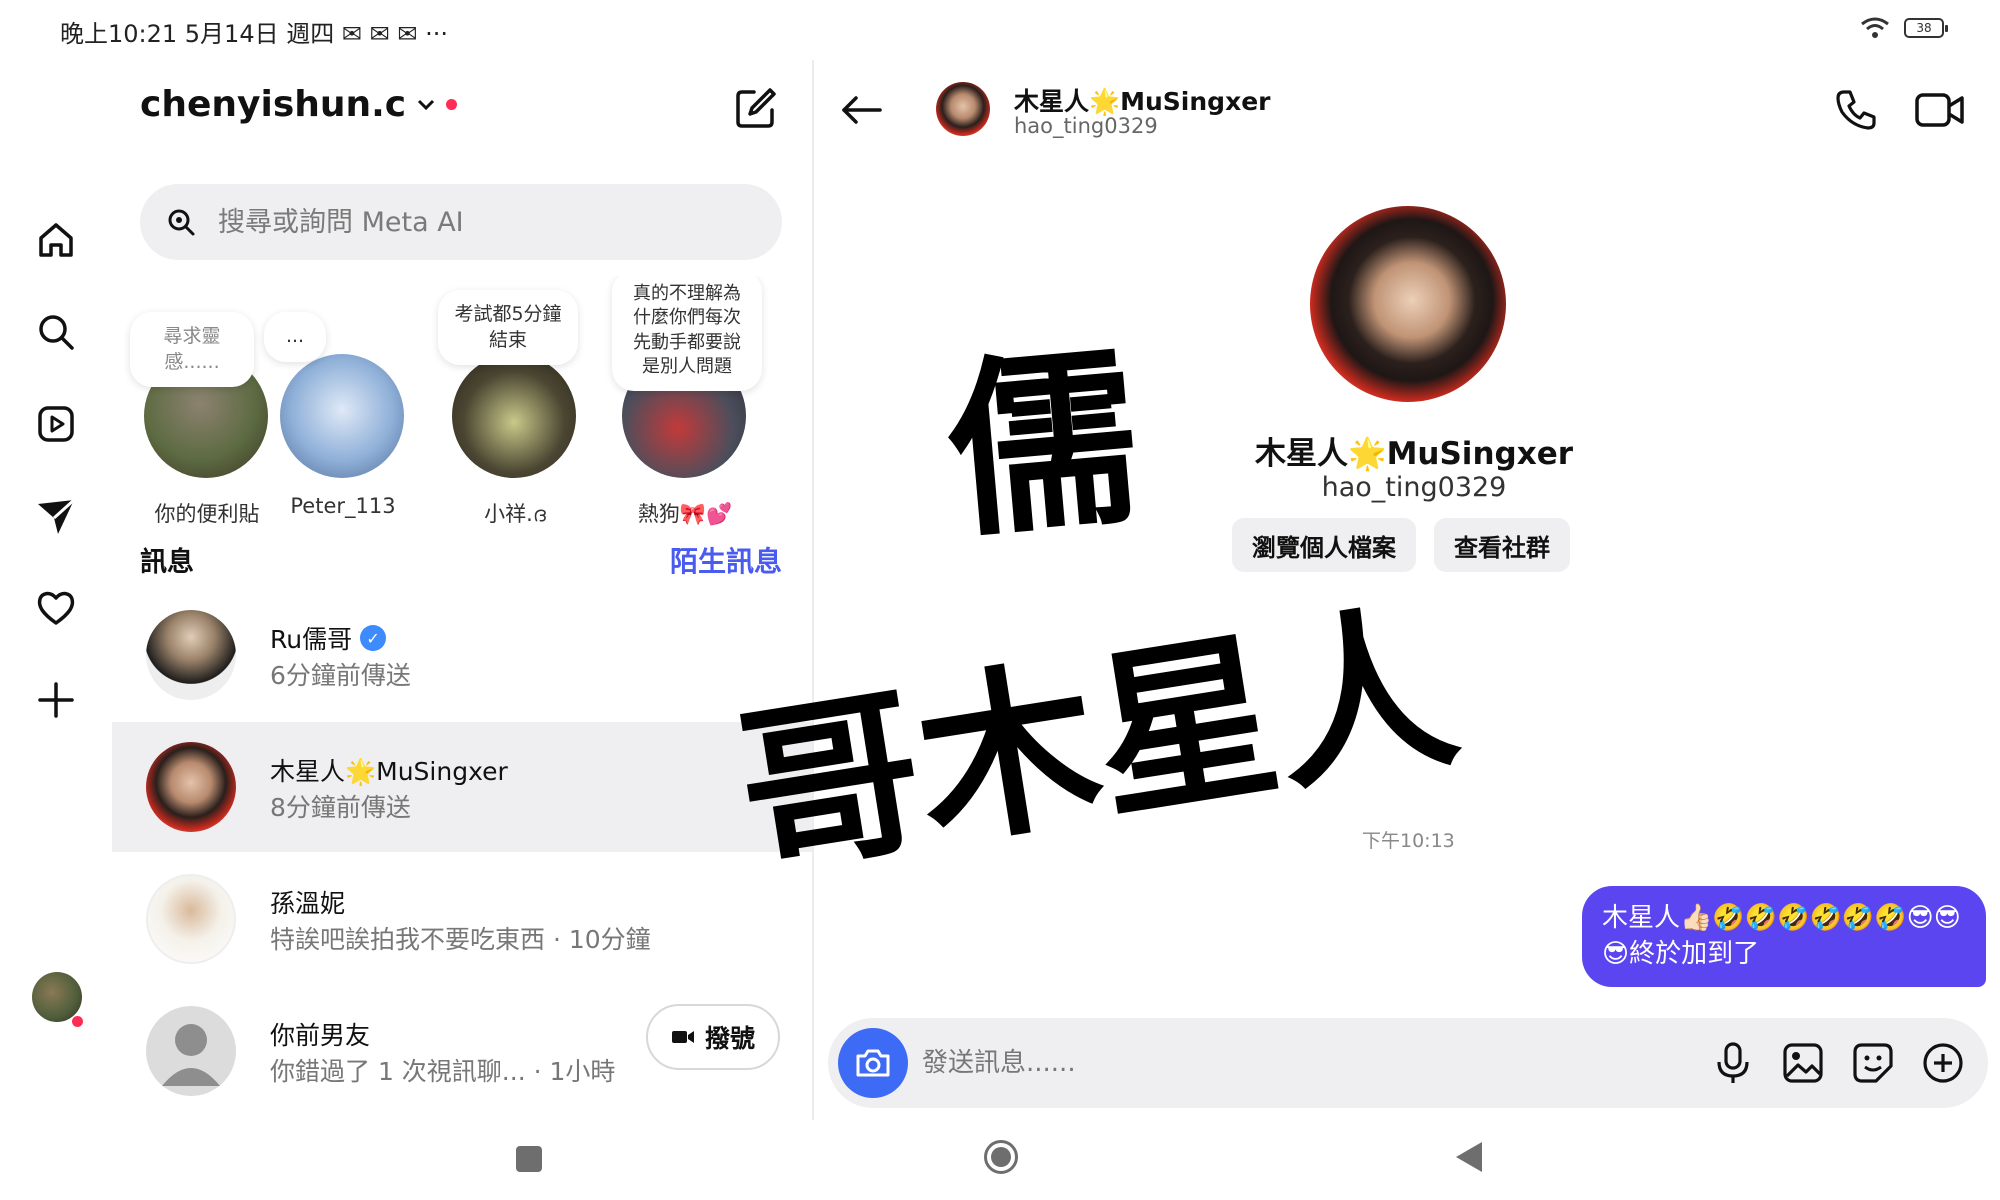  Describe the element at coordinates (1408, 841) in the screenshot. I see `message-timestamp: 下午10:13` at that location.